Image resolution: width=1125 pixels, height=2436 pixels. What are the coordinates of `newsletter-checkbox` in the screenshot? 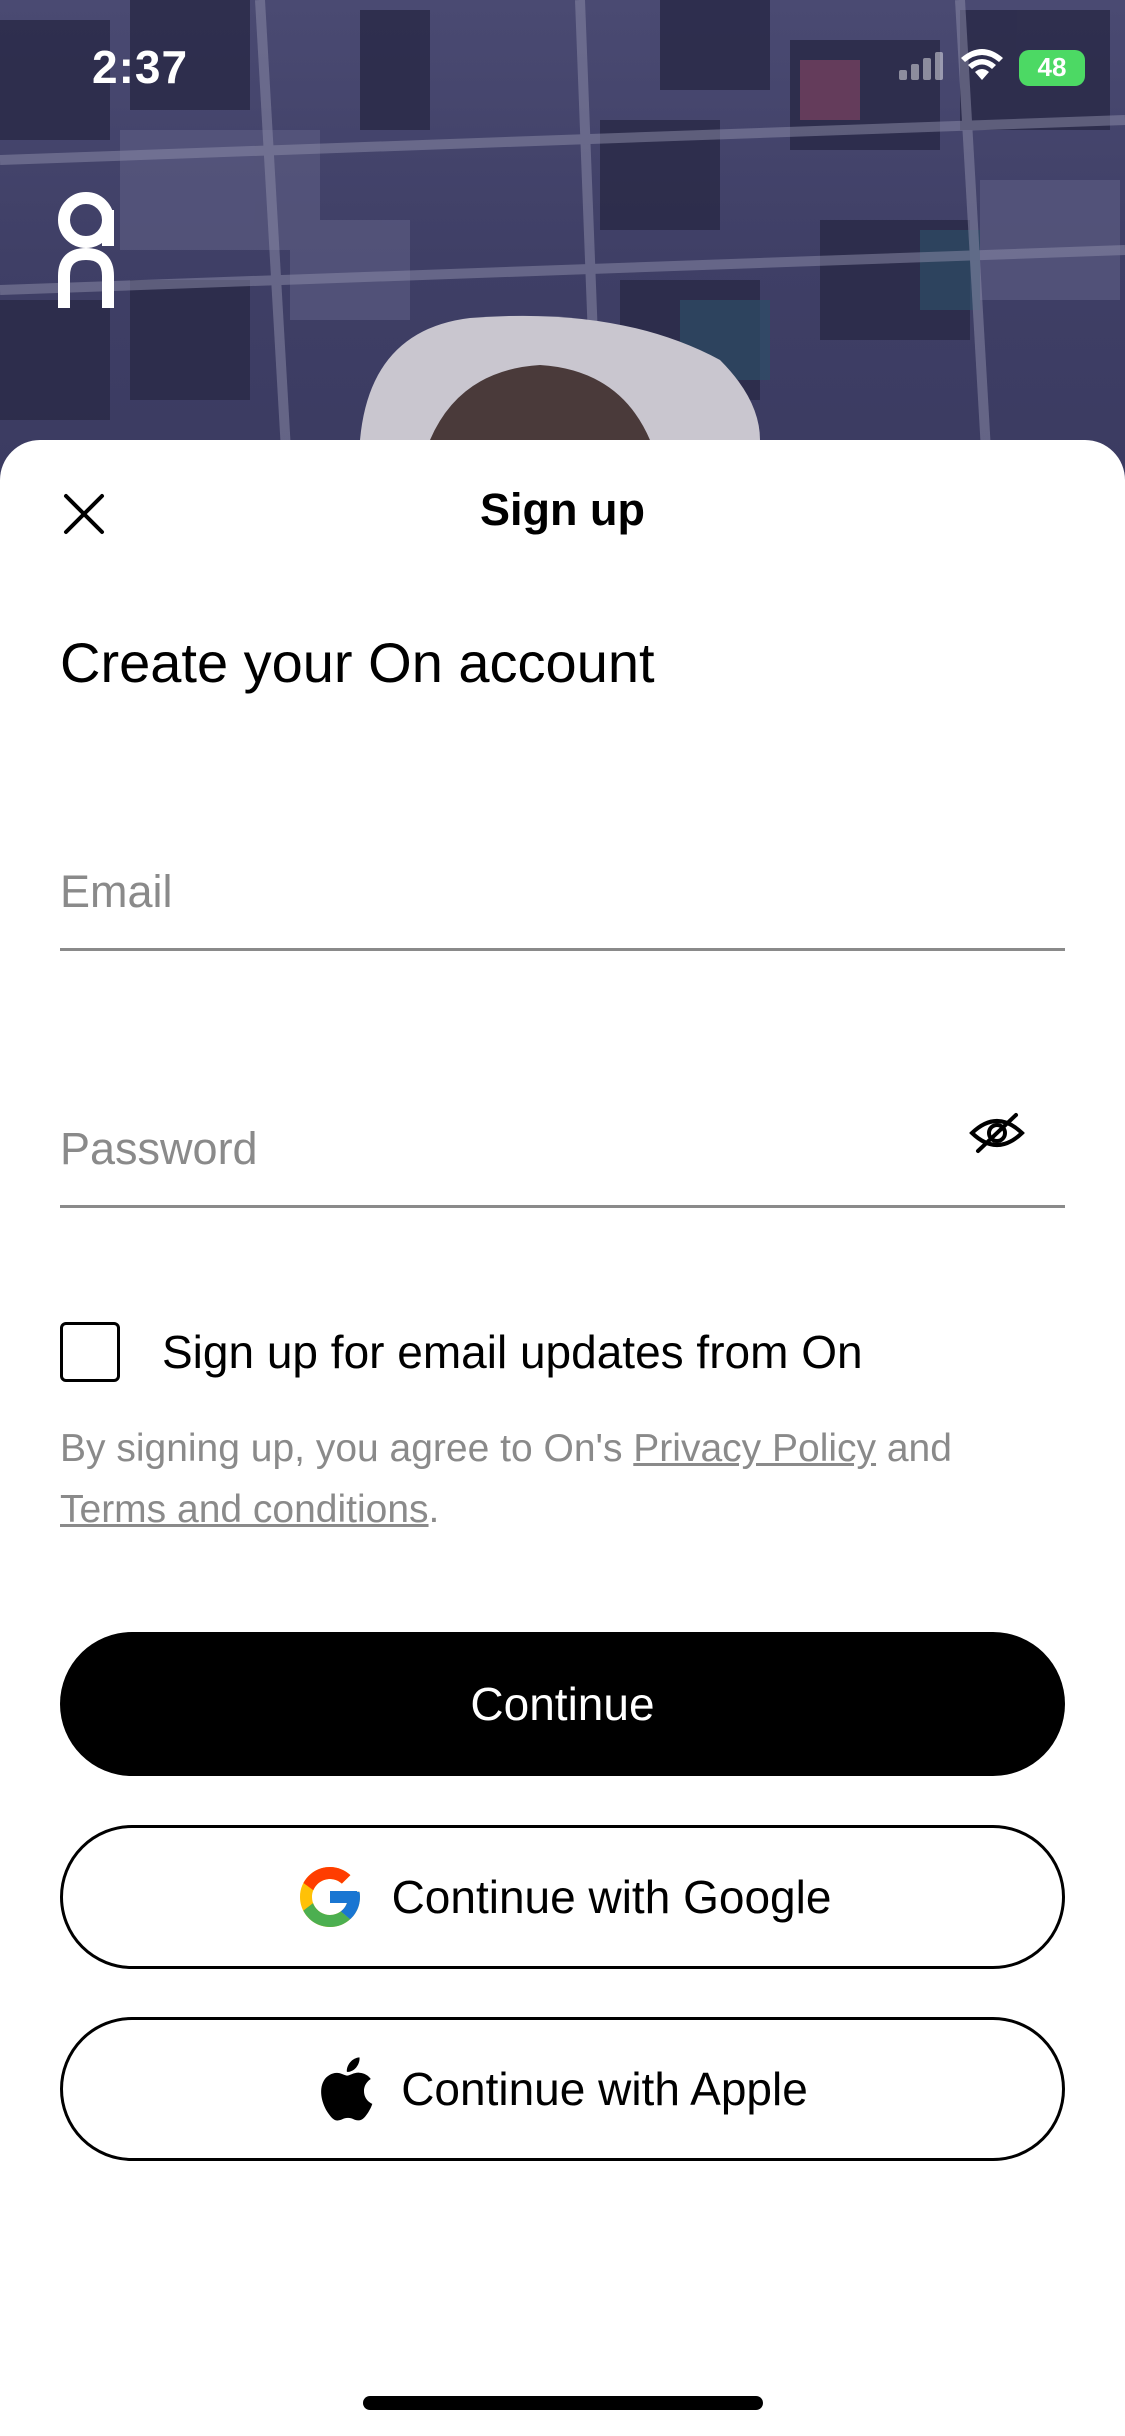 It's located at (90, 1352).